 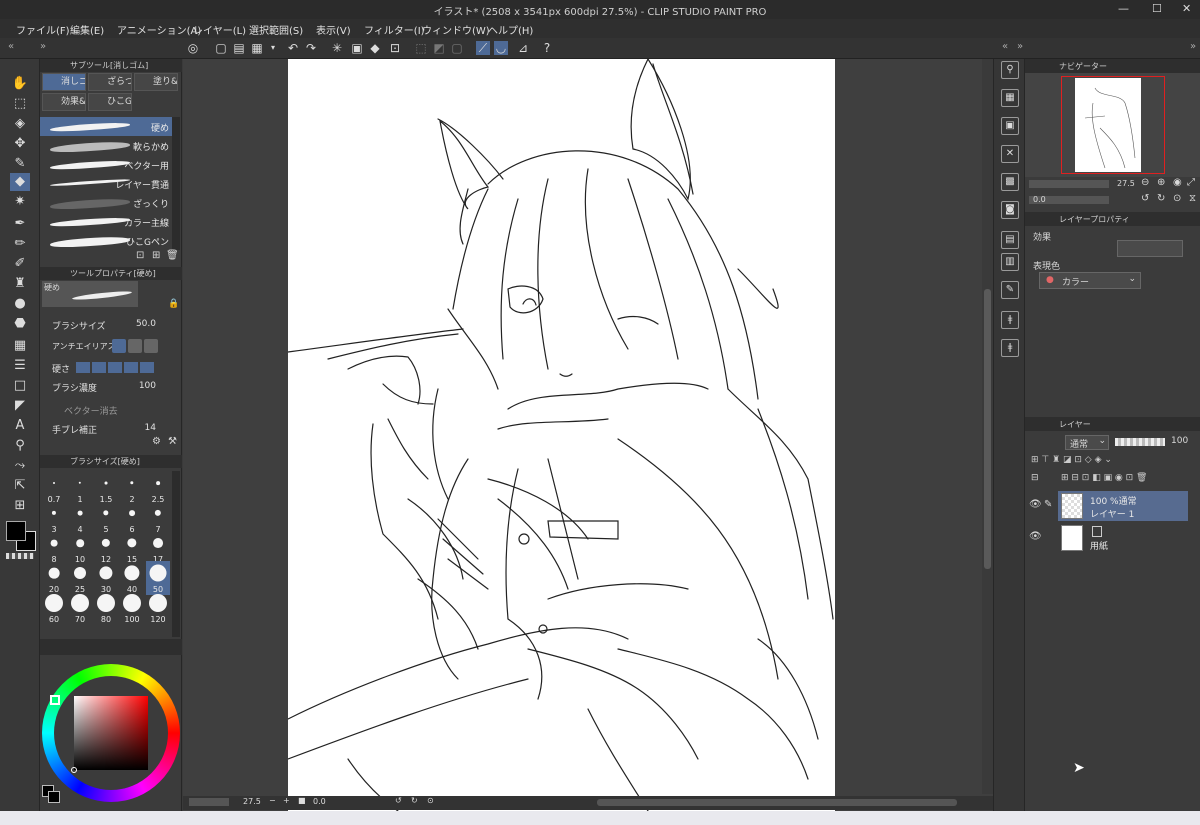 What do you see at coordinates (54, 548) in the screenshot?
I see `brush-size-option: 8` at bounding box center [54, 548].